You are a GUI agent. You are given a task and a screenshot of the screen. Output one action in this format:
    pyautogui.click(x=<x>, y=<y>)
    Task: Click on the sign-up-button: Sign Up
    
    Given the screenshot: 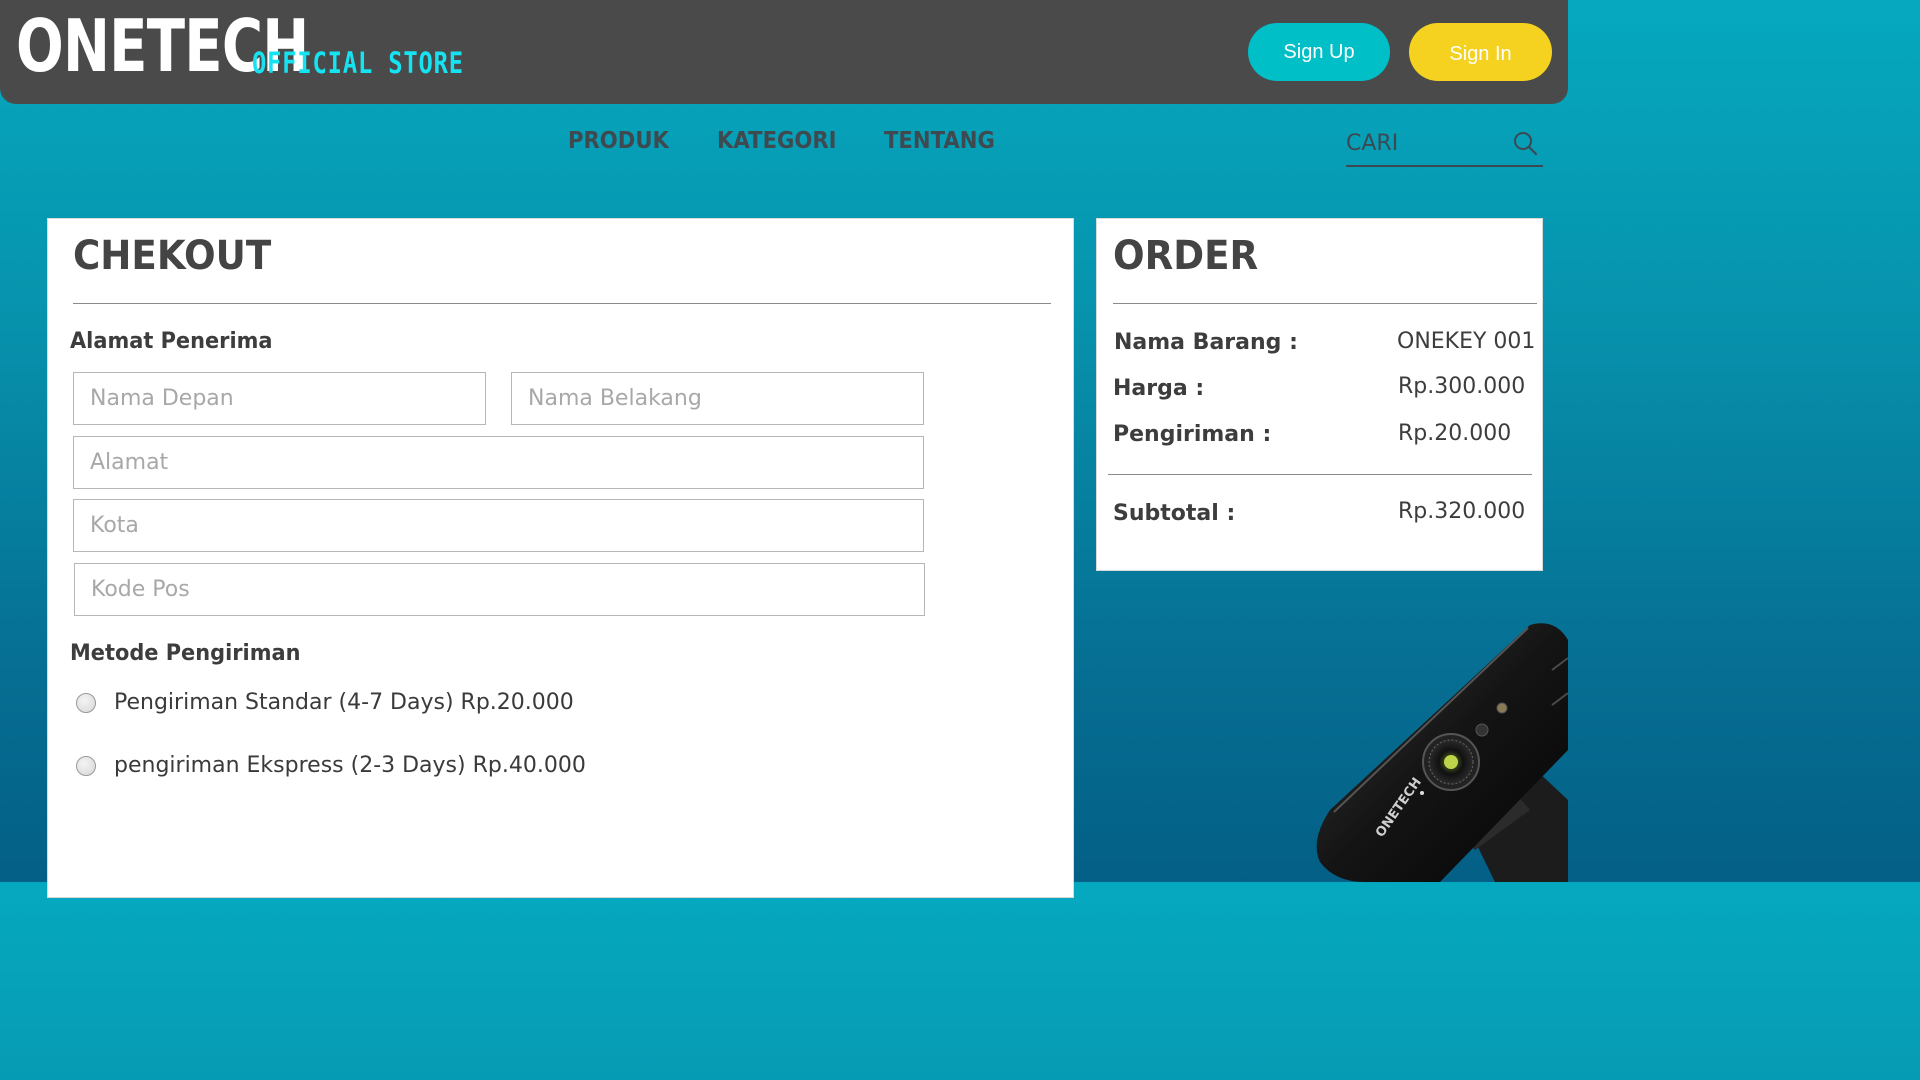 What is the action you would take?
    pyautogui.click(x=1319, y=52)
    